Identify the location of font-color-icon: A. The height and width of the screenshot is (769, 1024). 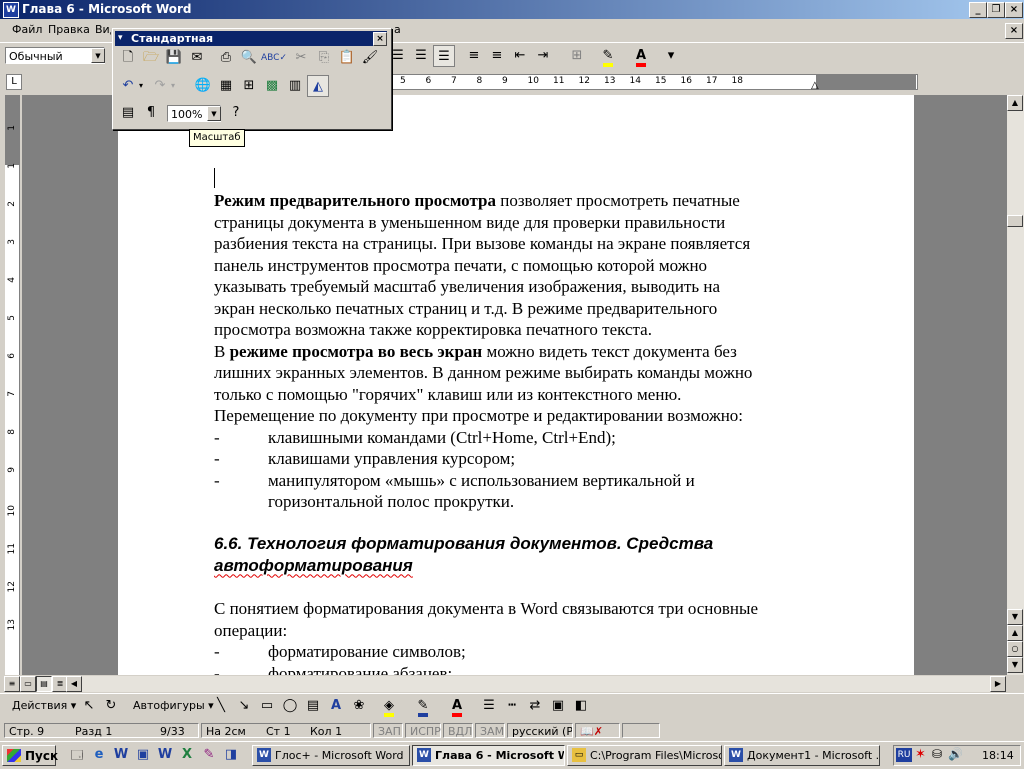
(641, 56).